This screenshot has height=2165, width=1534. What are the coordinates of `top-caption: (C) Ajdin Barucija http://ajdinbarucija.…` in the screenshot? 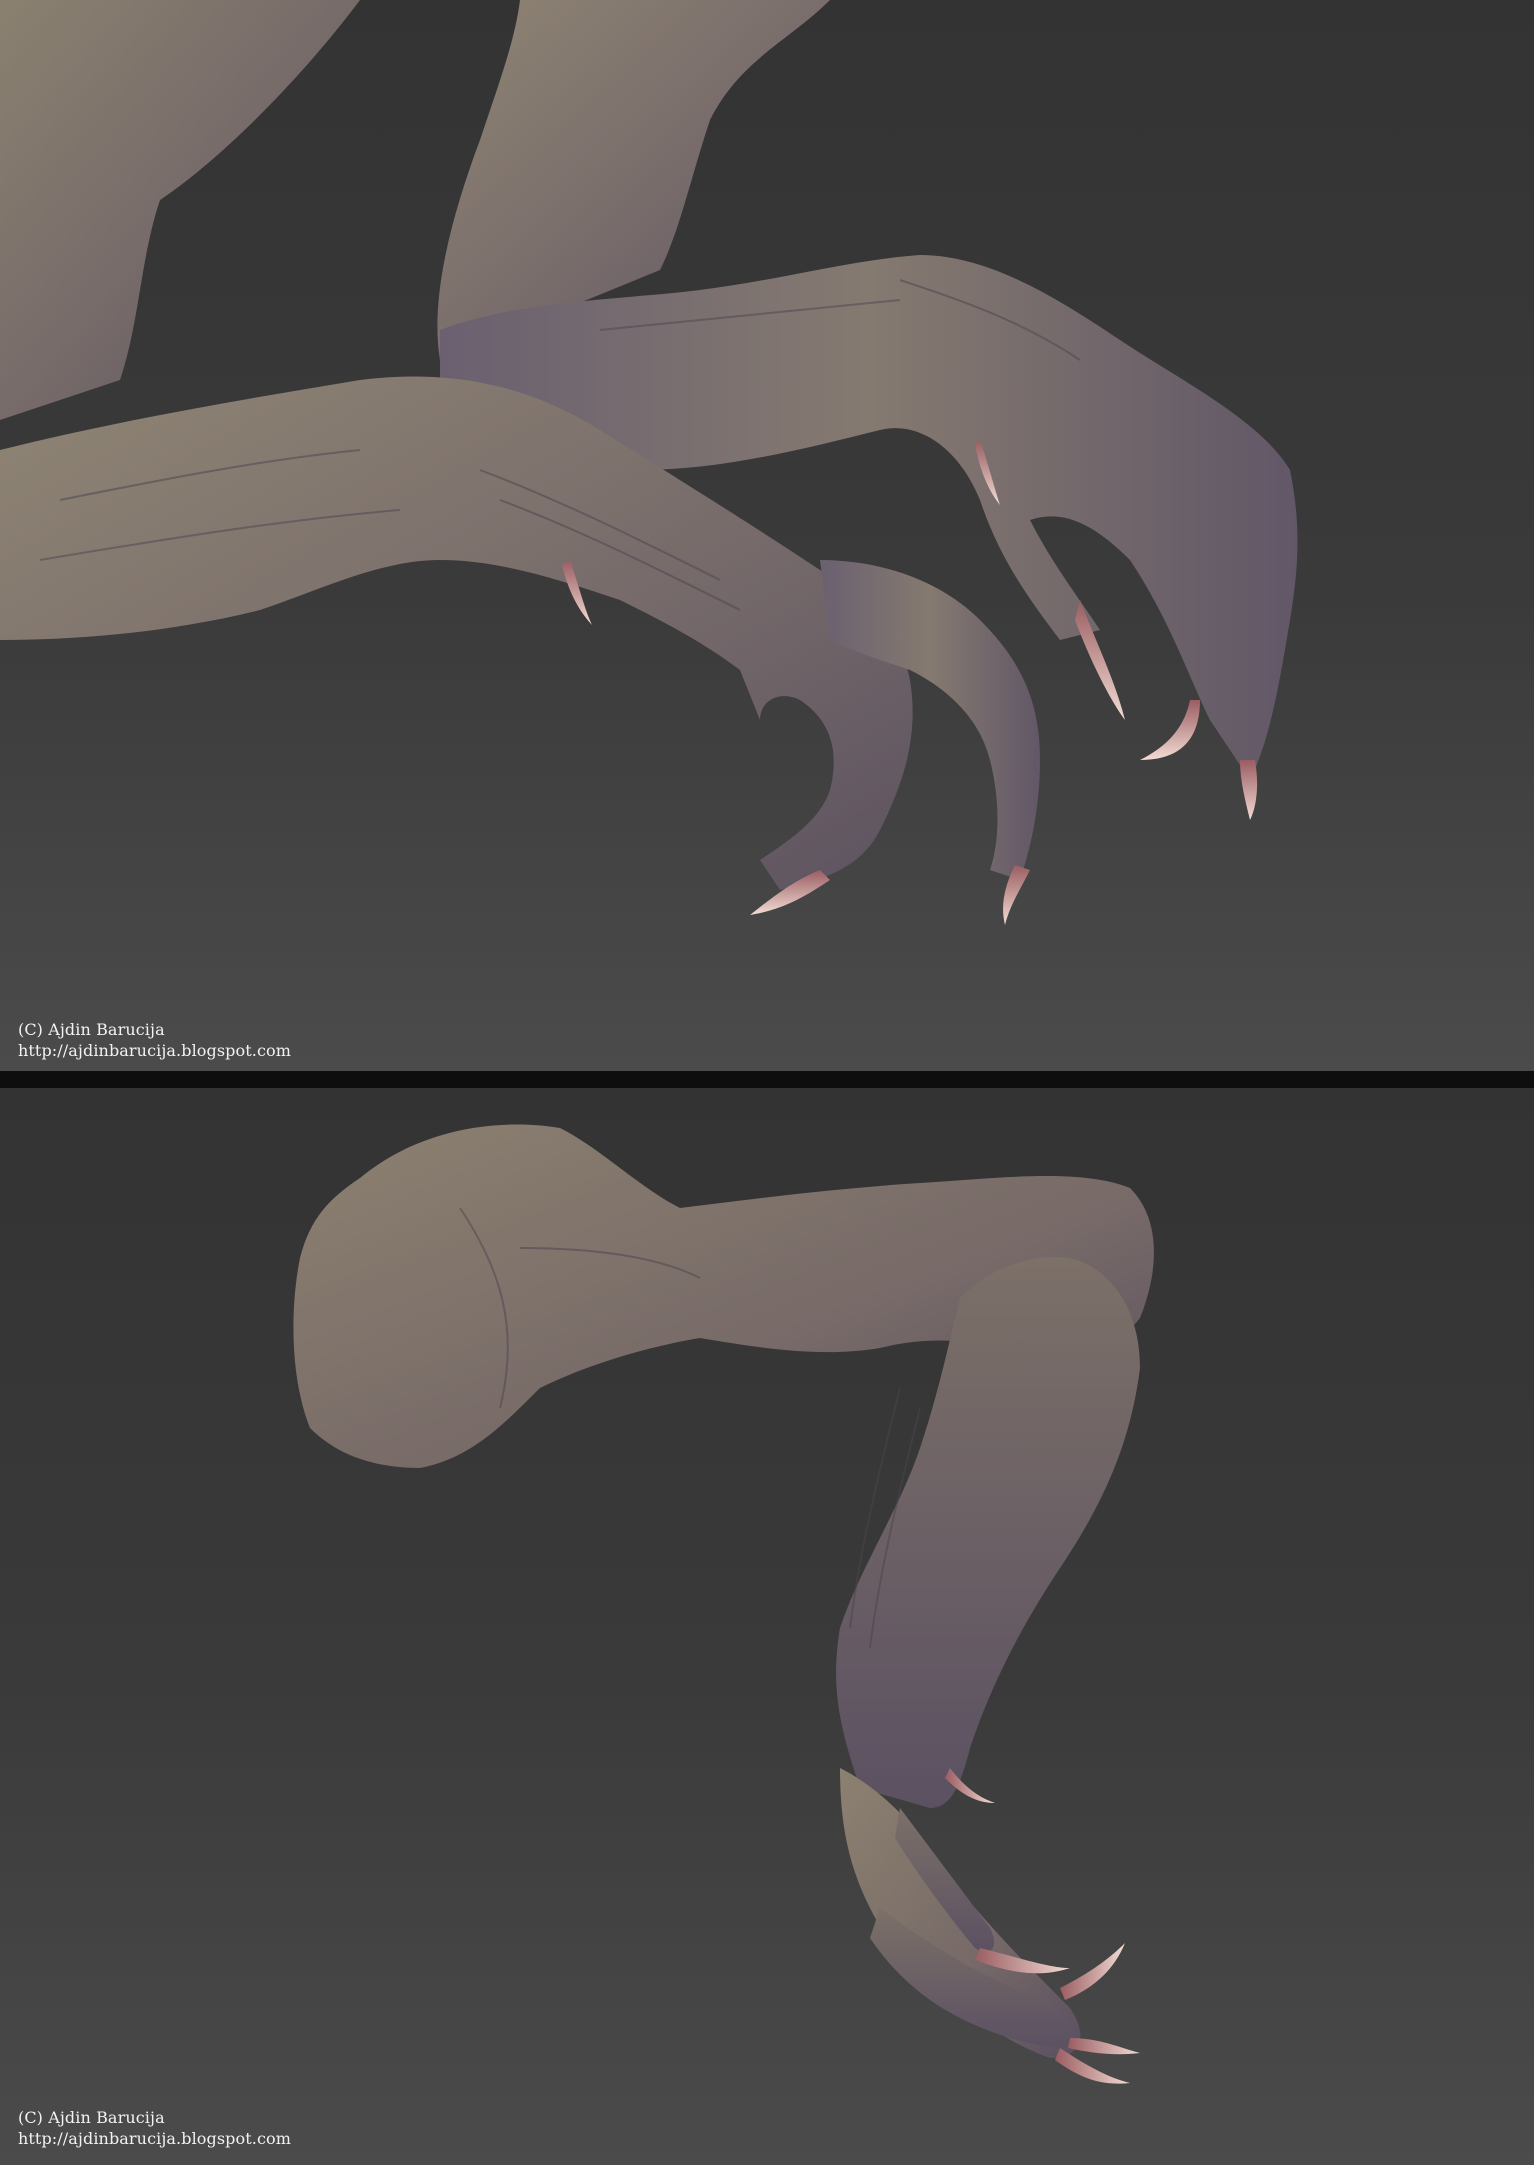 It's located at (154, 1040).